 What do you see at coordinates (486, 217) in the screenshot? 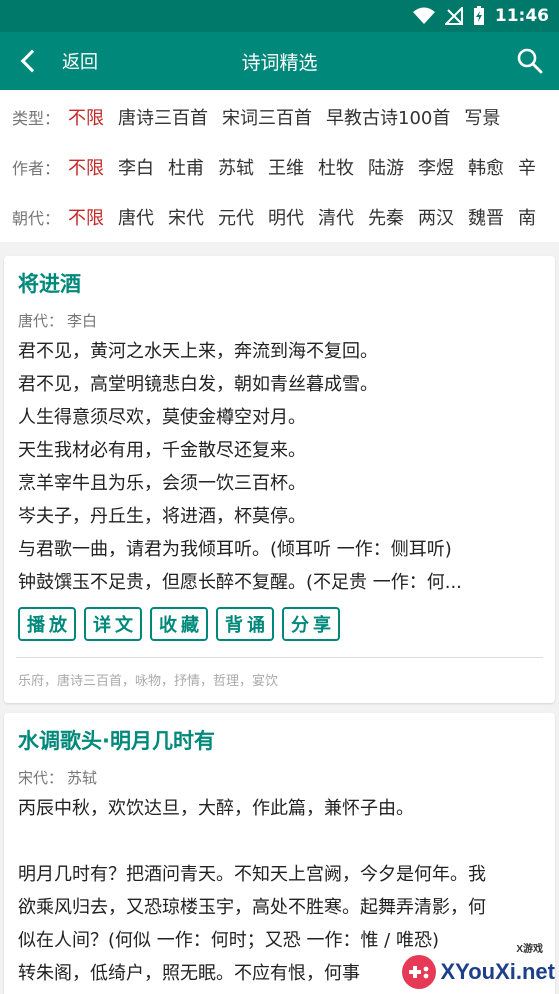
I see `filter-dynasty-item: 魏晋` at bounding box center [486, 217].